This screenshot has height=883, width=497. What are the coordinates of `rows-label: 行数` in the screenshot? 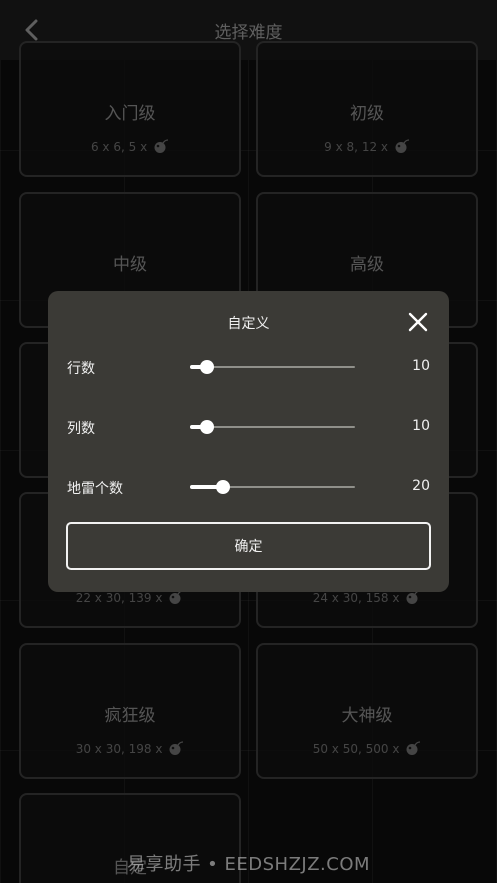 It's located at (81, 369).